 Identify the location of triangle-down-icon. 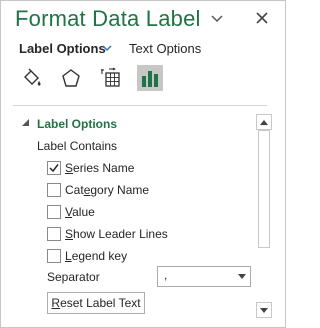
(264, 310).